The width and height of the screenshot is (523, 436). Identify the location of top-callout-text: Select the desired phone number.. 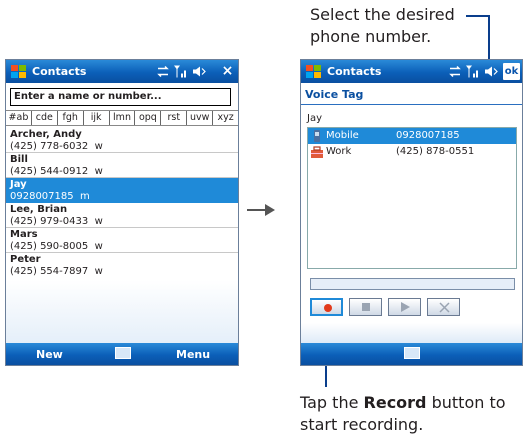
(382, 26).